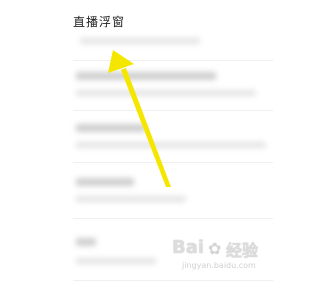  What do you see at coordinates (116, 261) in the screenshot?
I see `setting-row-5-subtitle` at bounding box center [116, 261].